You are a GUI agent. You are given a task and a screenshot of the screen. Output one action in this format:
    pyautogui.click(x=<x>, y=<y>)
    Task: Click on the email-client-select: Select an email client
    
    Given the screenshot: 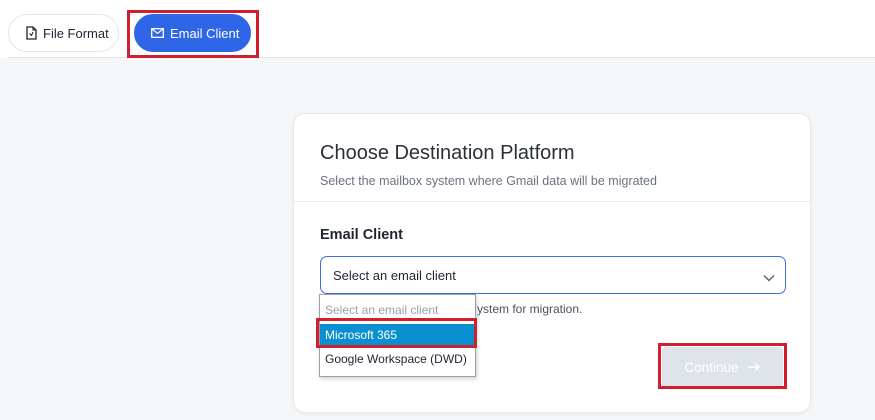 What is the action you would take?
    pyautogui.click(x=553, y=275)
    